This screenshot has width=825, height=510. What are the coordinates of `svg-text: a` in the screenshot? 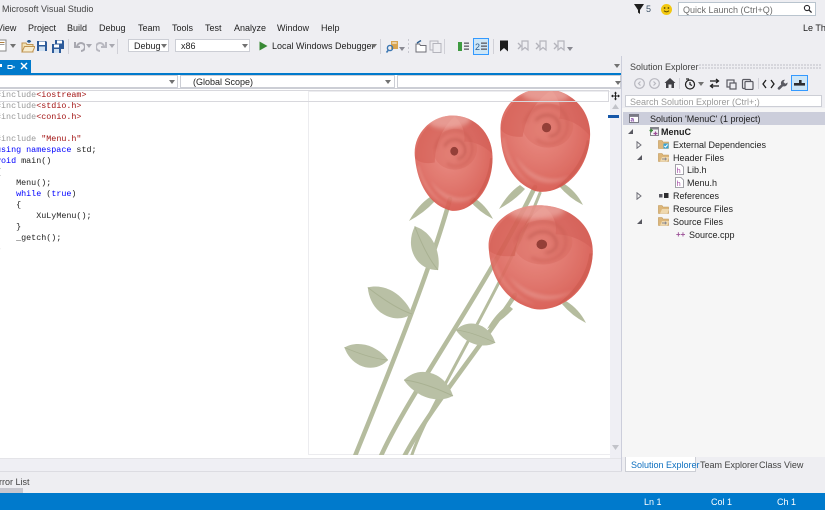 It's located at (633, 120).